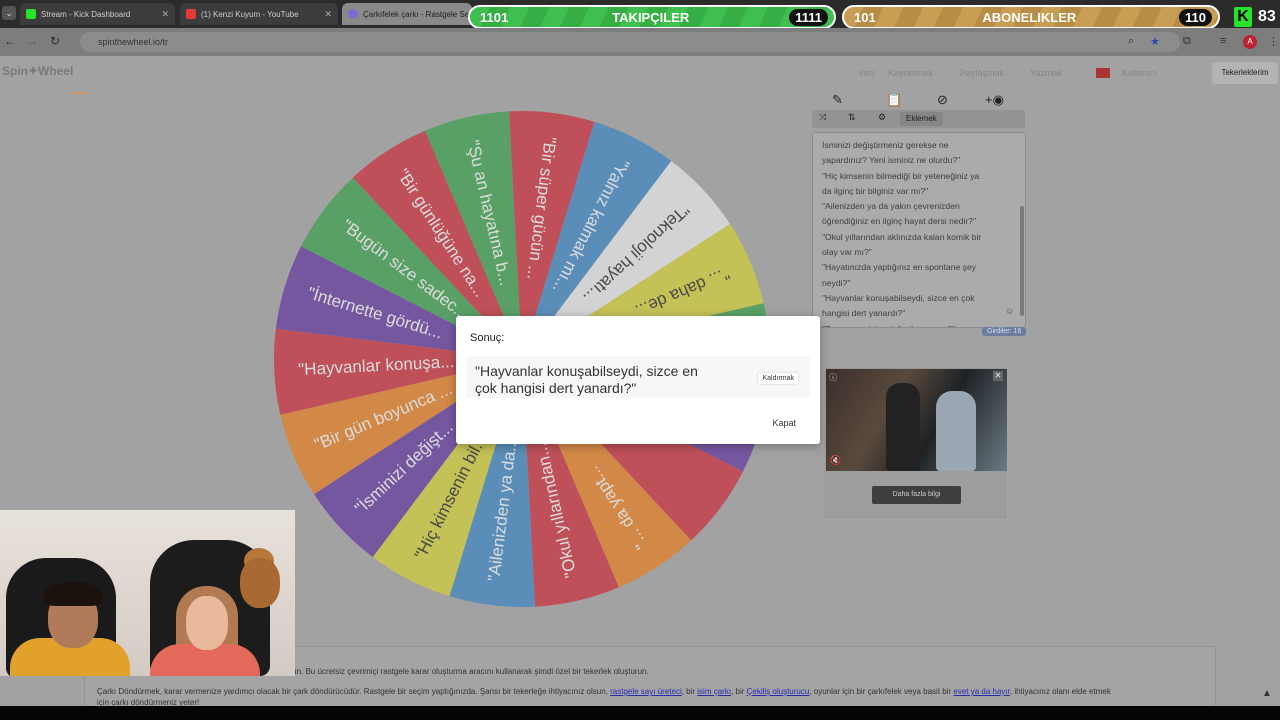  What do you see at coordinates (784, 423) in the screenshot?
I see `close-button: Kapat` at bounding box center [784, 423].